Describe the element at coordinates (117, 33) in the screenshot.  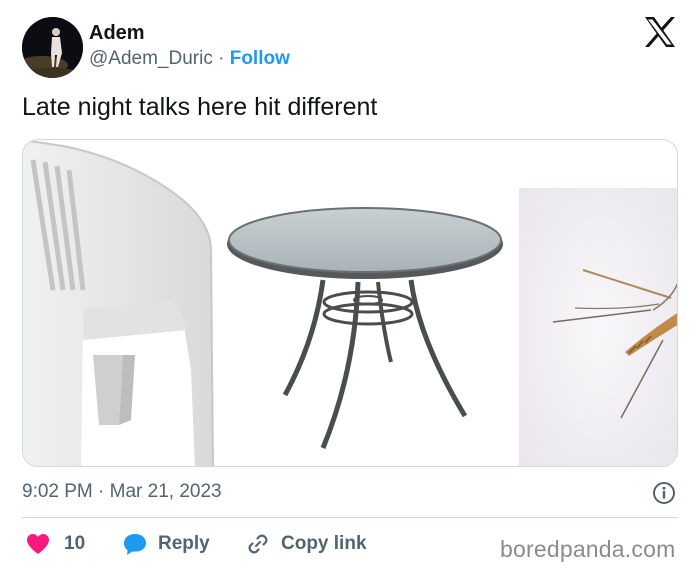
I see `author-name: Adem` at that location.